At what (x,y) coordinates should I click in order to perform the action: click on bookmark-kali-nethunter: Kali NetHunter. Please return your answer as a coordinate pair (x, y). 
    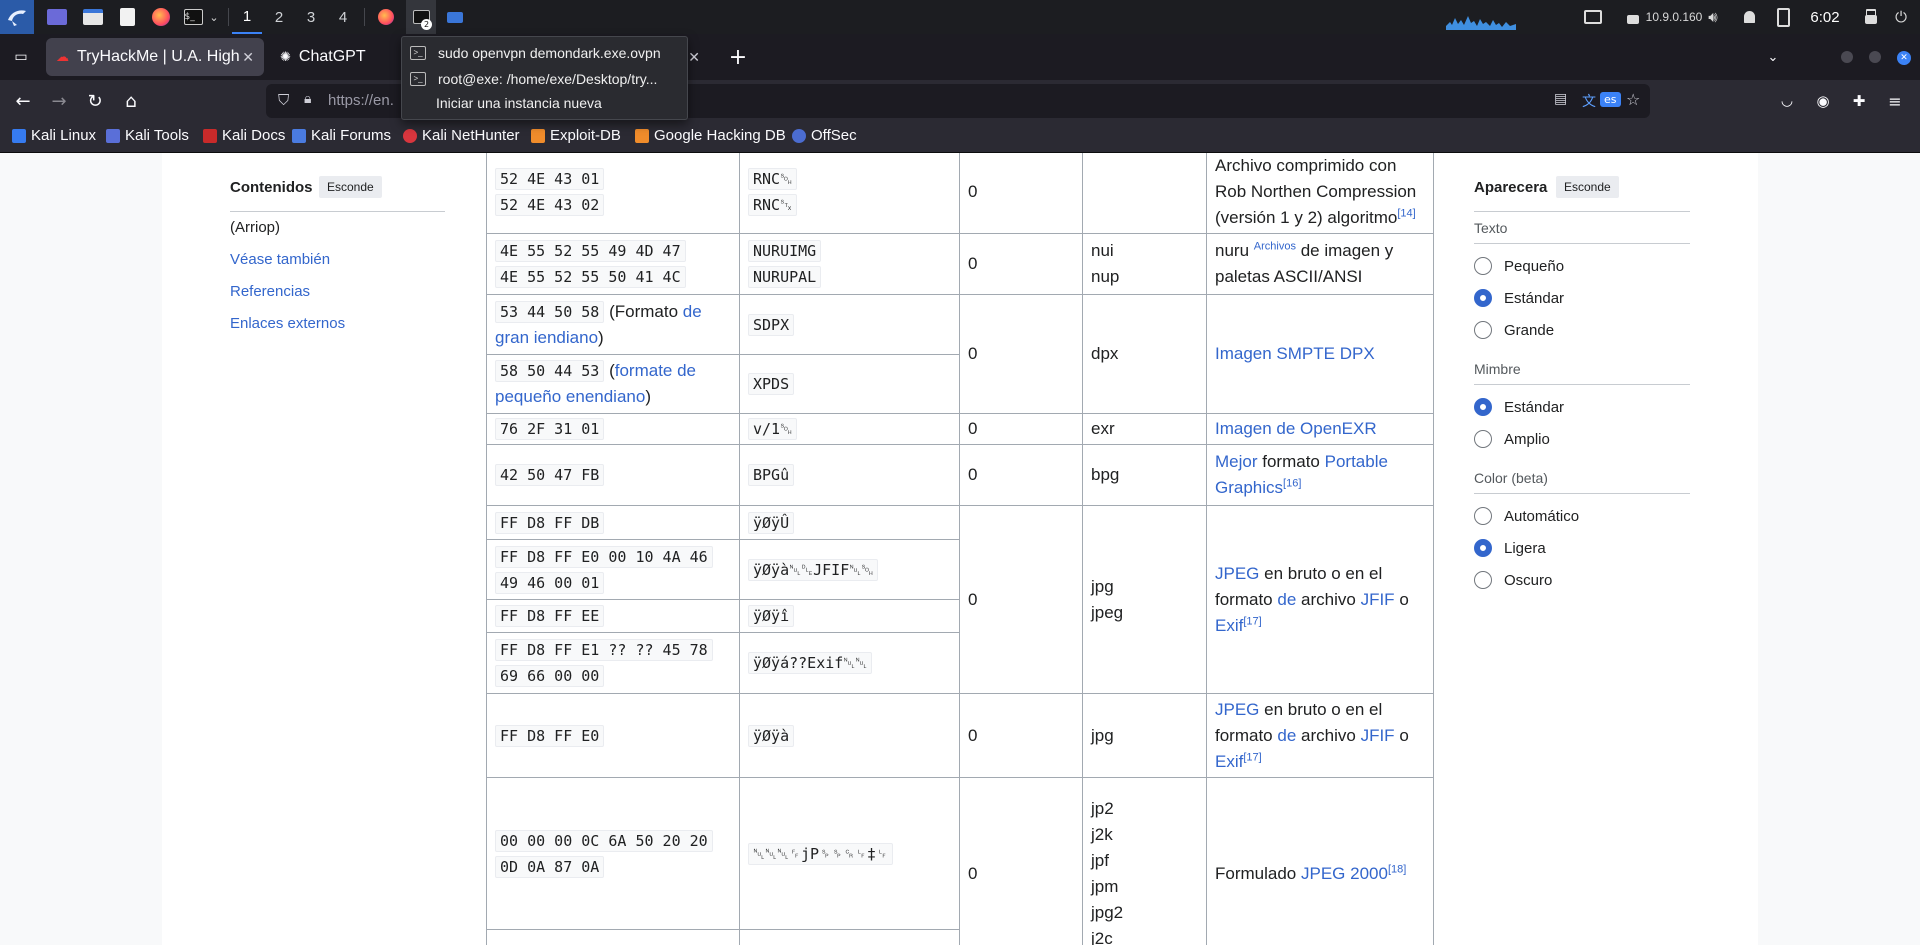
    Looking at the image, I should click on (461, 135).